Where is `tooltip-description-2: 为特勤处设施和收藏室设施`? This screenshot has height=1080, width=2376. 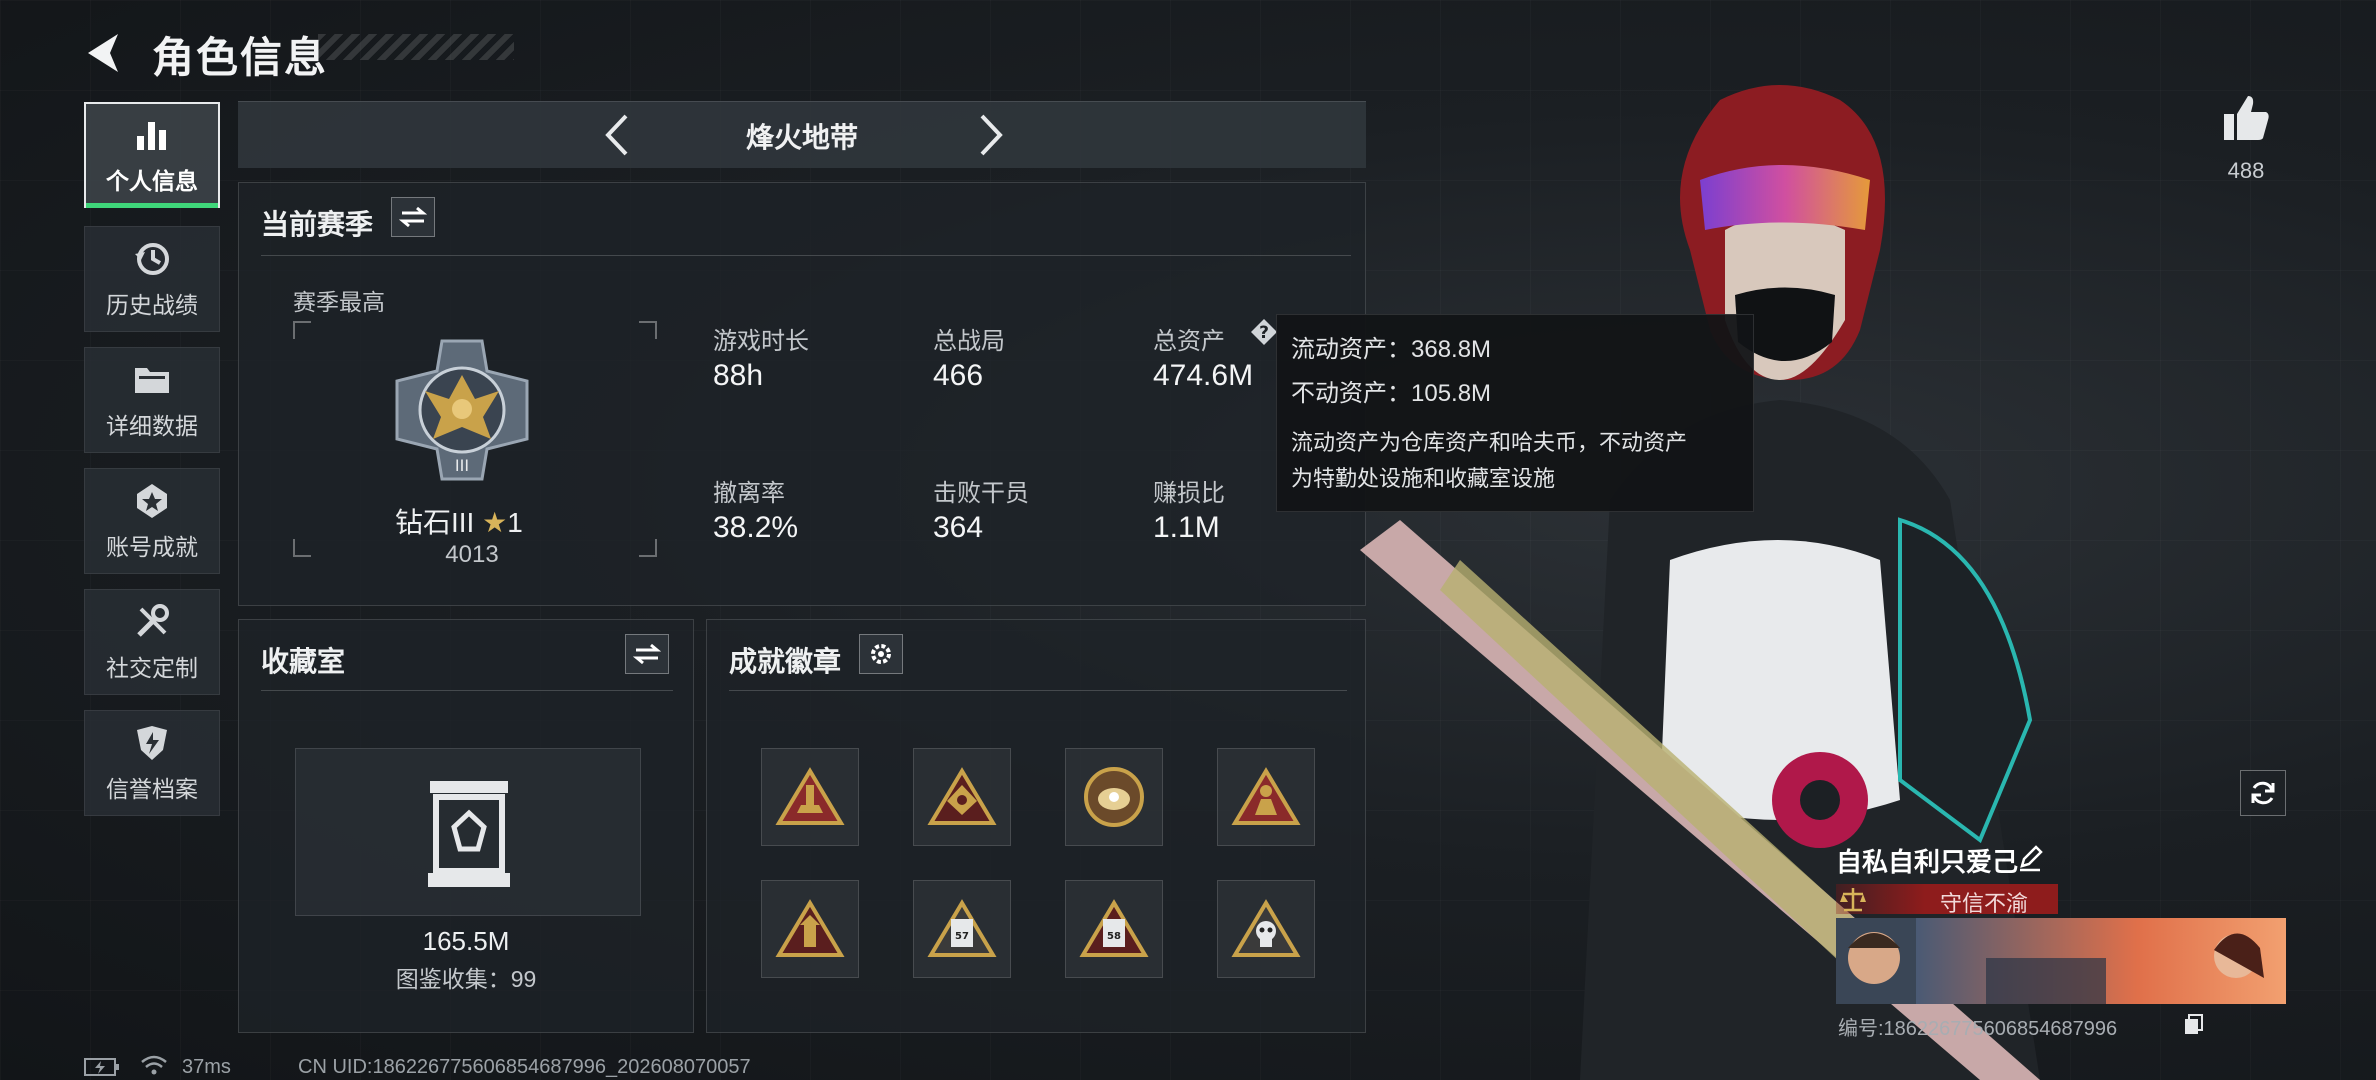
tooltip-description-2: 为特勤处设施和收藏室设施 is located at coordinates (1423, 478).